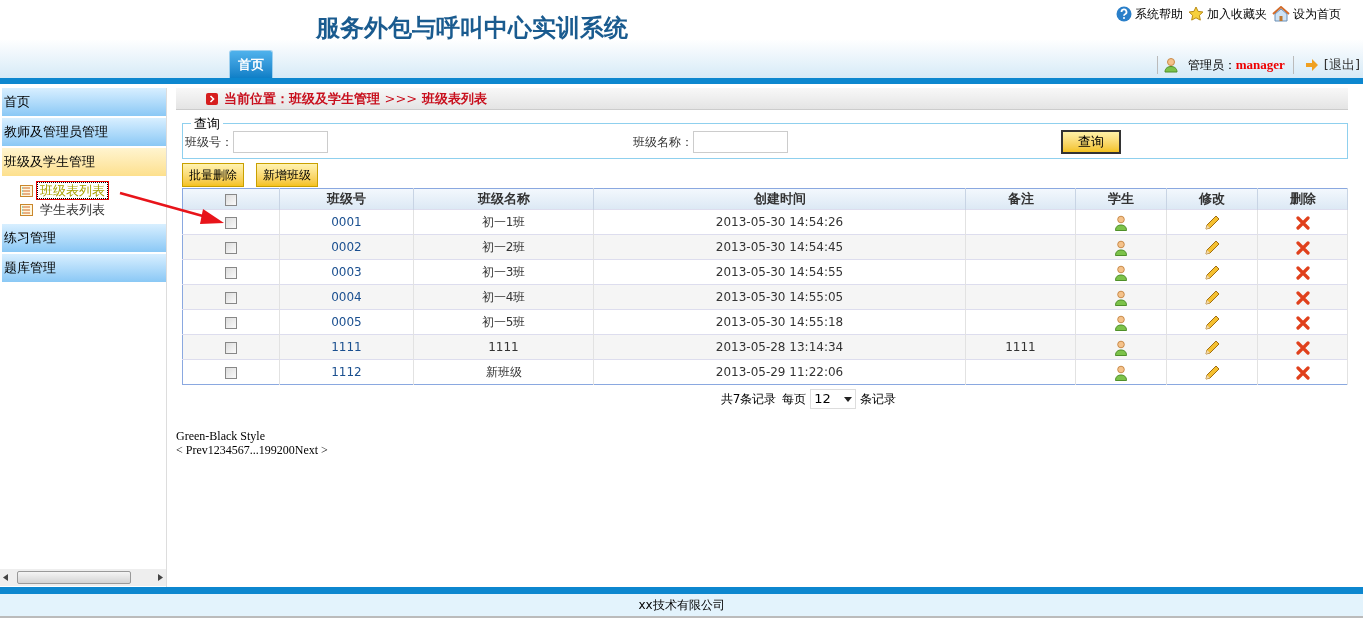  What do you see at coordinates (848, 399) in the screenshot?
I see `caret-icon` at bounding box center [848, 399].